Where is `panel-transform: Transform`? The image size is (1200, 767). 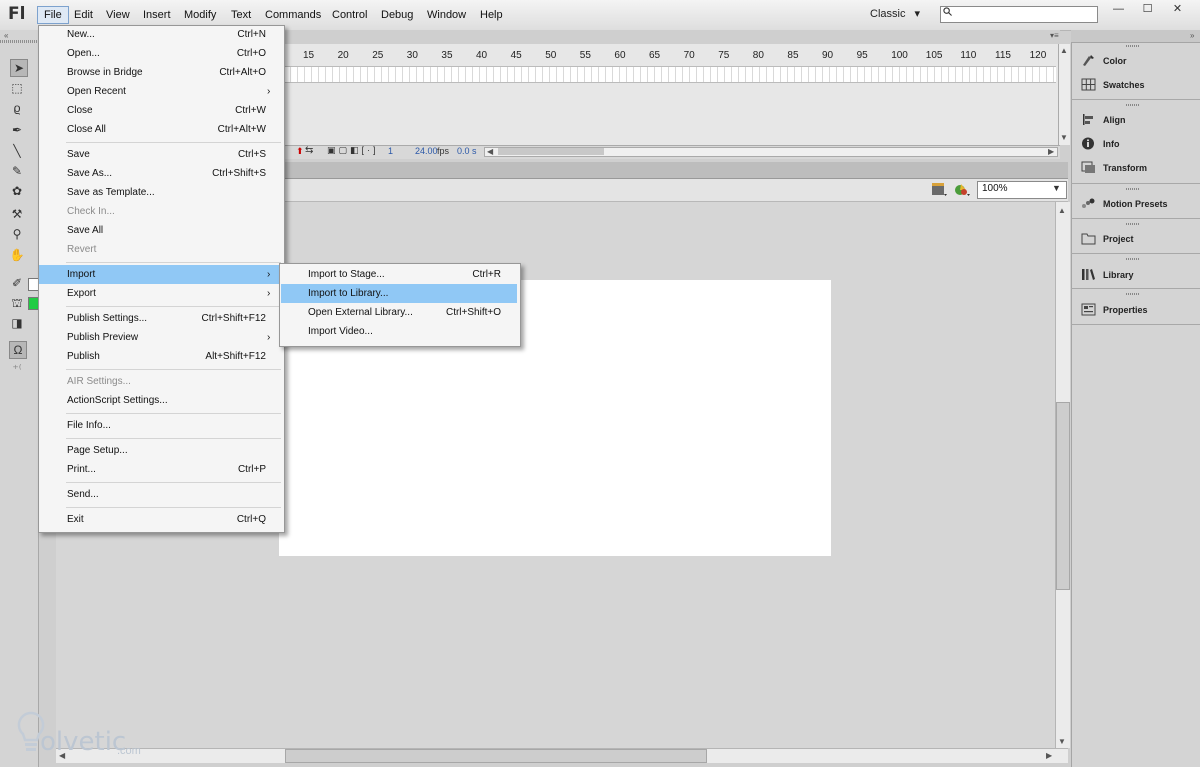 panel-transform: Transform is located at coordinates (1125, 168).